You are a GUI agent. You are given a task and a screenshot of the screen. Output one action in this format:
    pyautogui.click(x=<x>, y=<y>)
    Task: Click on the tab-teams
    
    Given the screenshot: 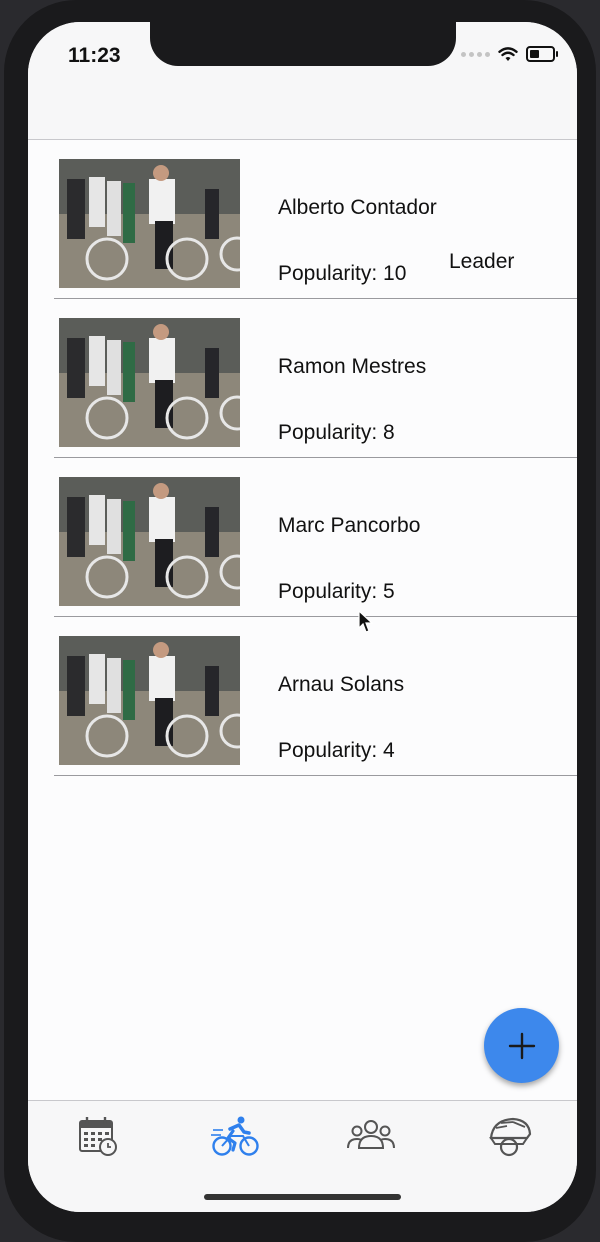 What is the action you would take?
    pyautogui.click(x=371, y=1136)
    